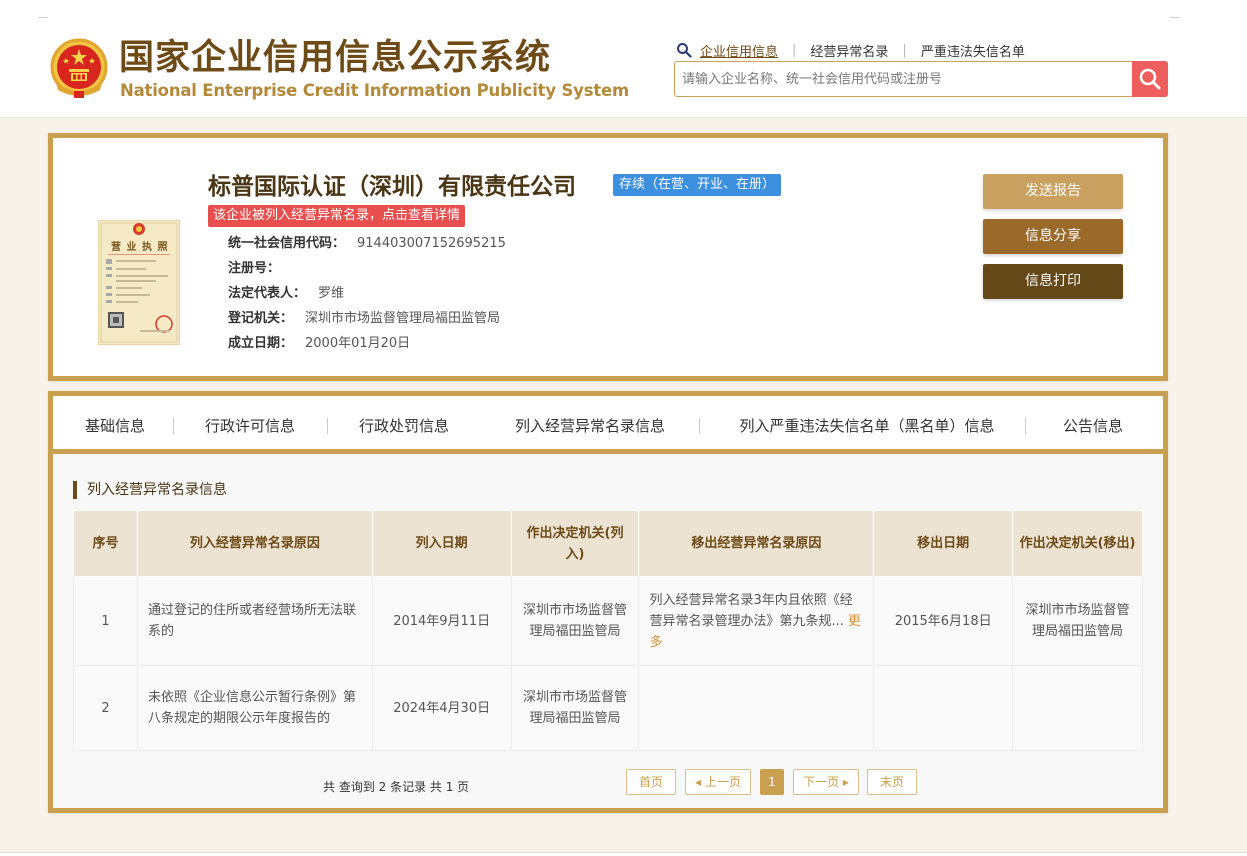 The height and width of the screenshot is (856, 1247). I want to click on field-value: 深圳市市场监督管理局福田监管局, so click(403, 318).